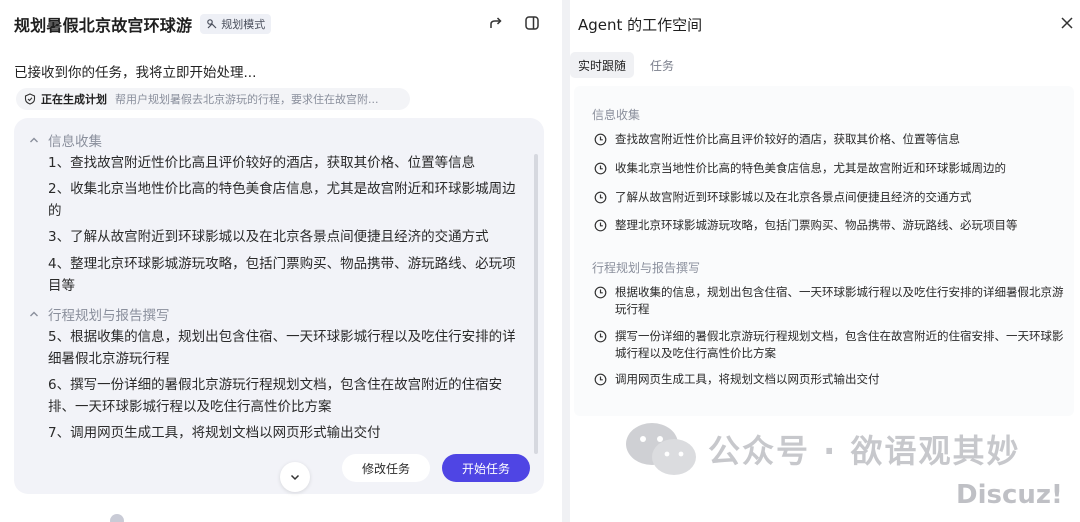 This screenshot has height=522, width=1080. What do you see at coordinates (646, 268) in the screenshot?
I see `feed-section-title: 行程规划与报告撰写` at bounding box center [646, 268].